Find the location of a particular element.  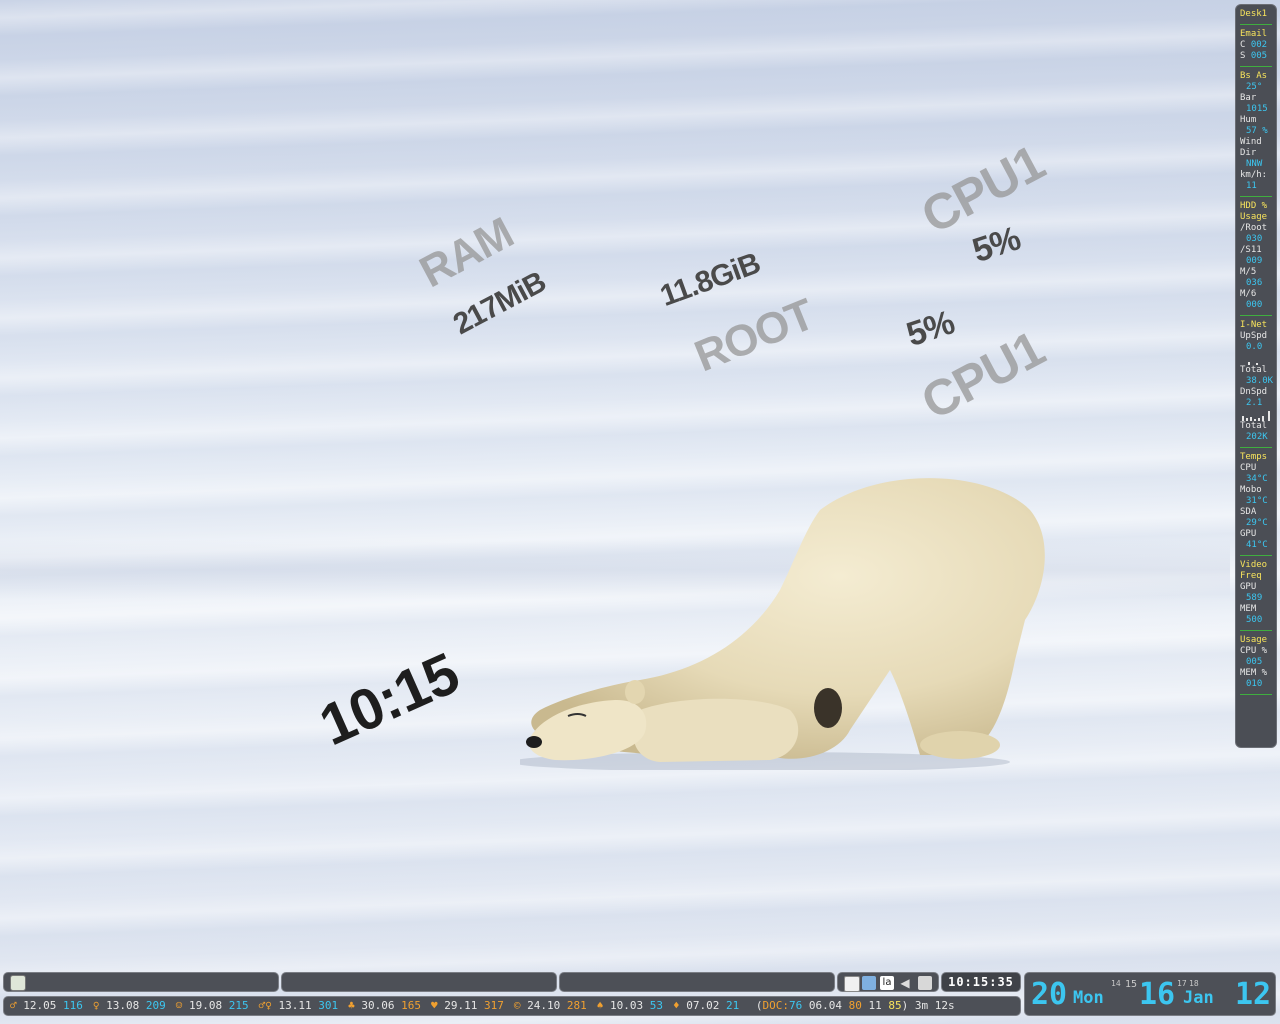

astro-time: 07.02 is located at coordinates (703, 1005).